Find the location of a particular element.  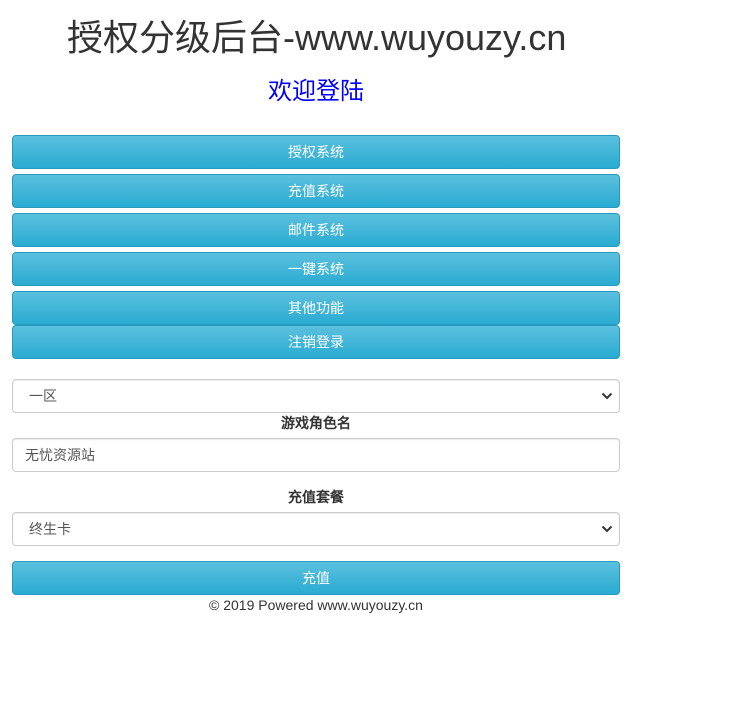

menu-button-mail: 邮件系统 is located at coordinates (316, 230).